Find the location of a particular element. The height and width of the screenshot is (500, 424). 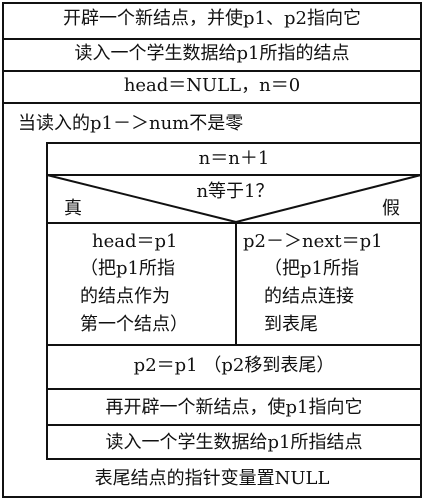

step-set-null: 表尾结点的指针变量置NULL is located at coordinates (212, 478).